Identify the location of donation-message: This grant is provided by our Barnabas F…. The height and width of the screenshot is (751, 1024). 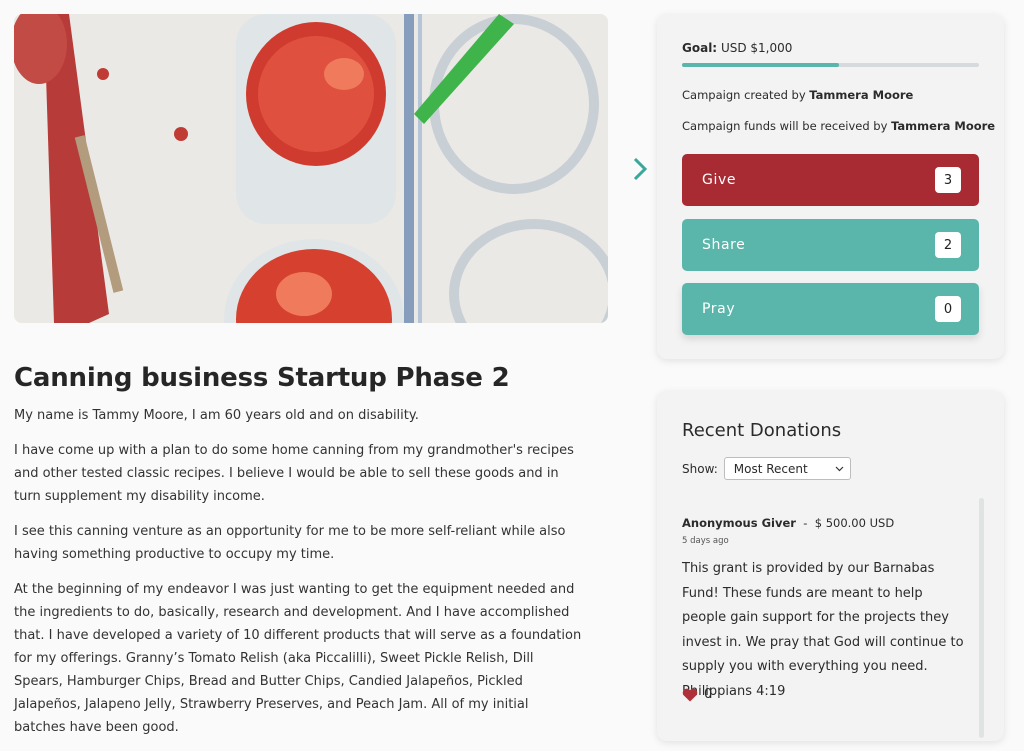
(823, 630).